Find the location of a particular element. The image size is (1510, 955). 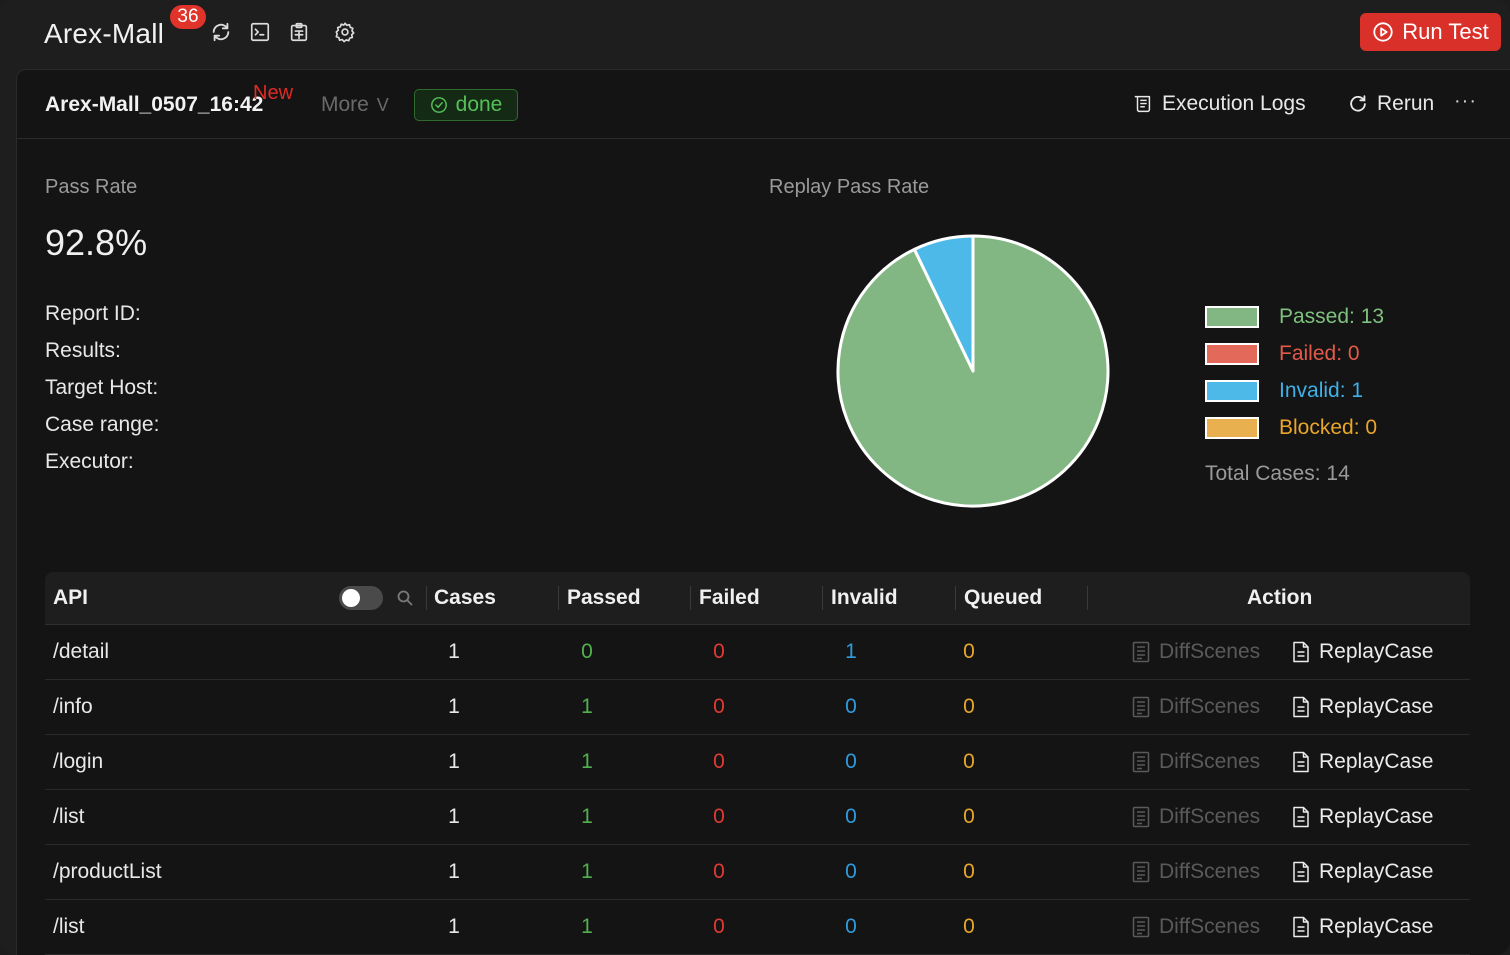

rerun-label: Rerun is located at coordinates (1406, 103).